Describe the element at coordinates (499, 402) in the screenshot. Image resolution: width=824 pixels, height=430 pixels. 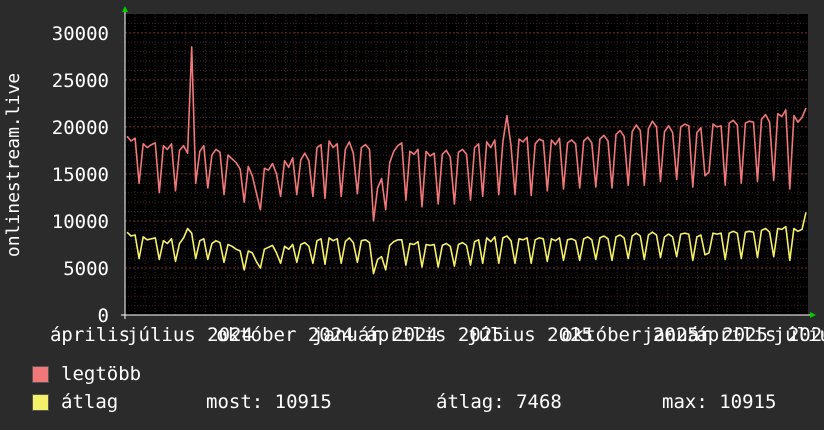
I see `stat-average: átlag: 7468` at that location.